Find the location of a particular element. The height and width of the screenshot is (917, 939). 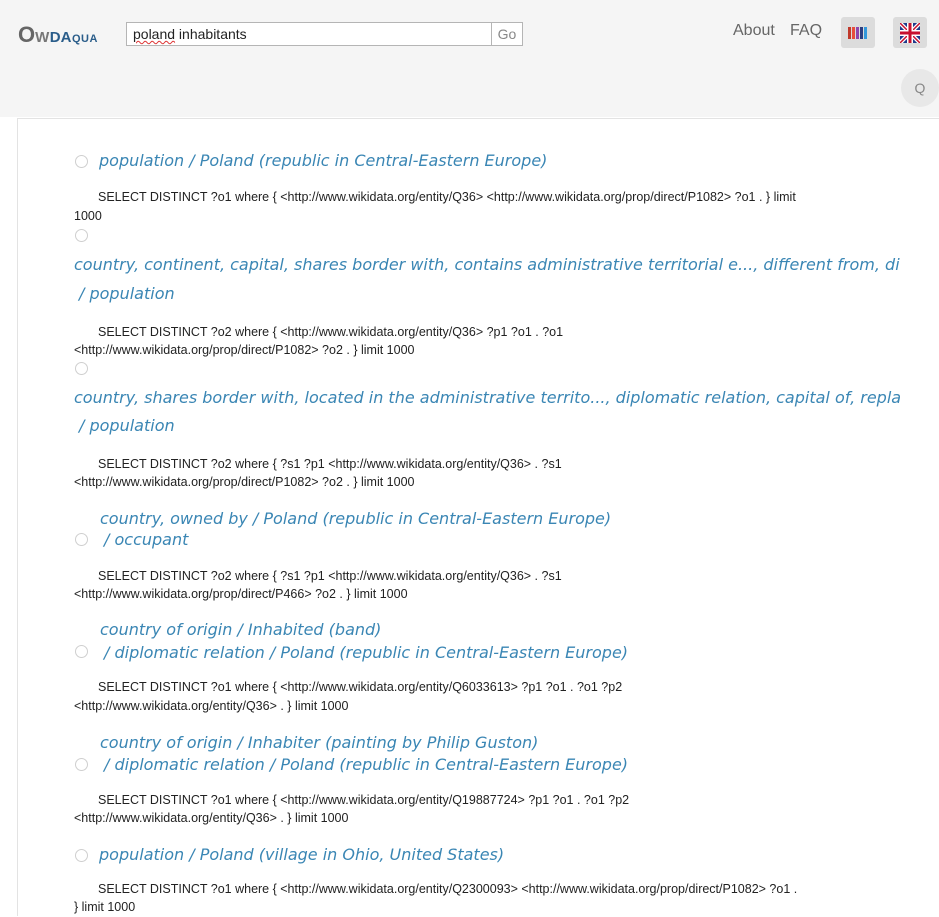

language-button is located at coordinates (910, 32).